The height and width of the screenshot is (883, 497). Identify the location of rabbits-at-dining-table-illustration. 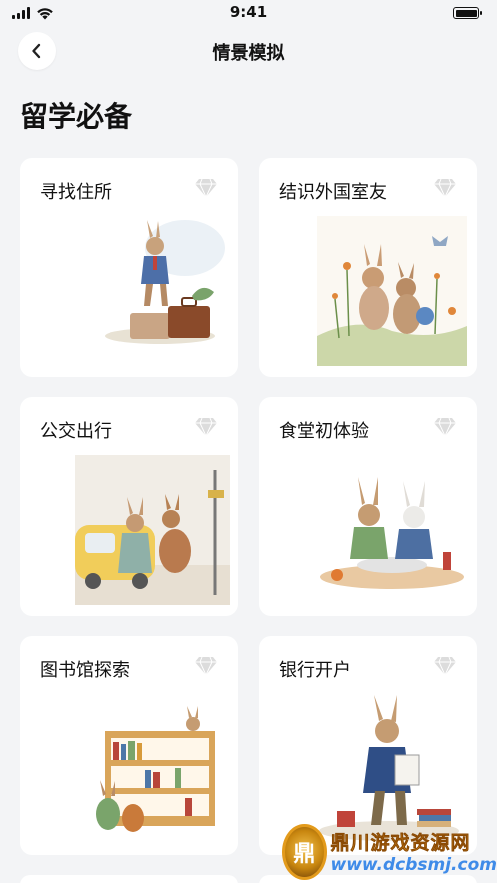
(392, 533).